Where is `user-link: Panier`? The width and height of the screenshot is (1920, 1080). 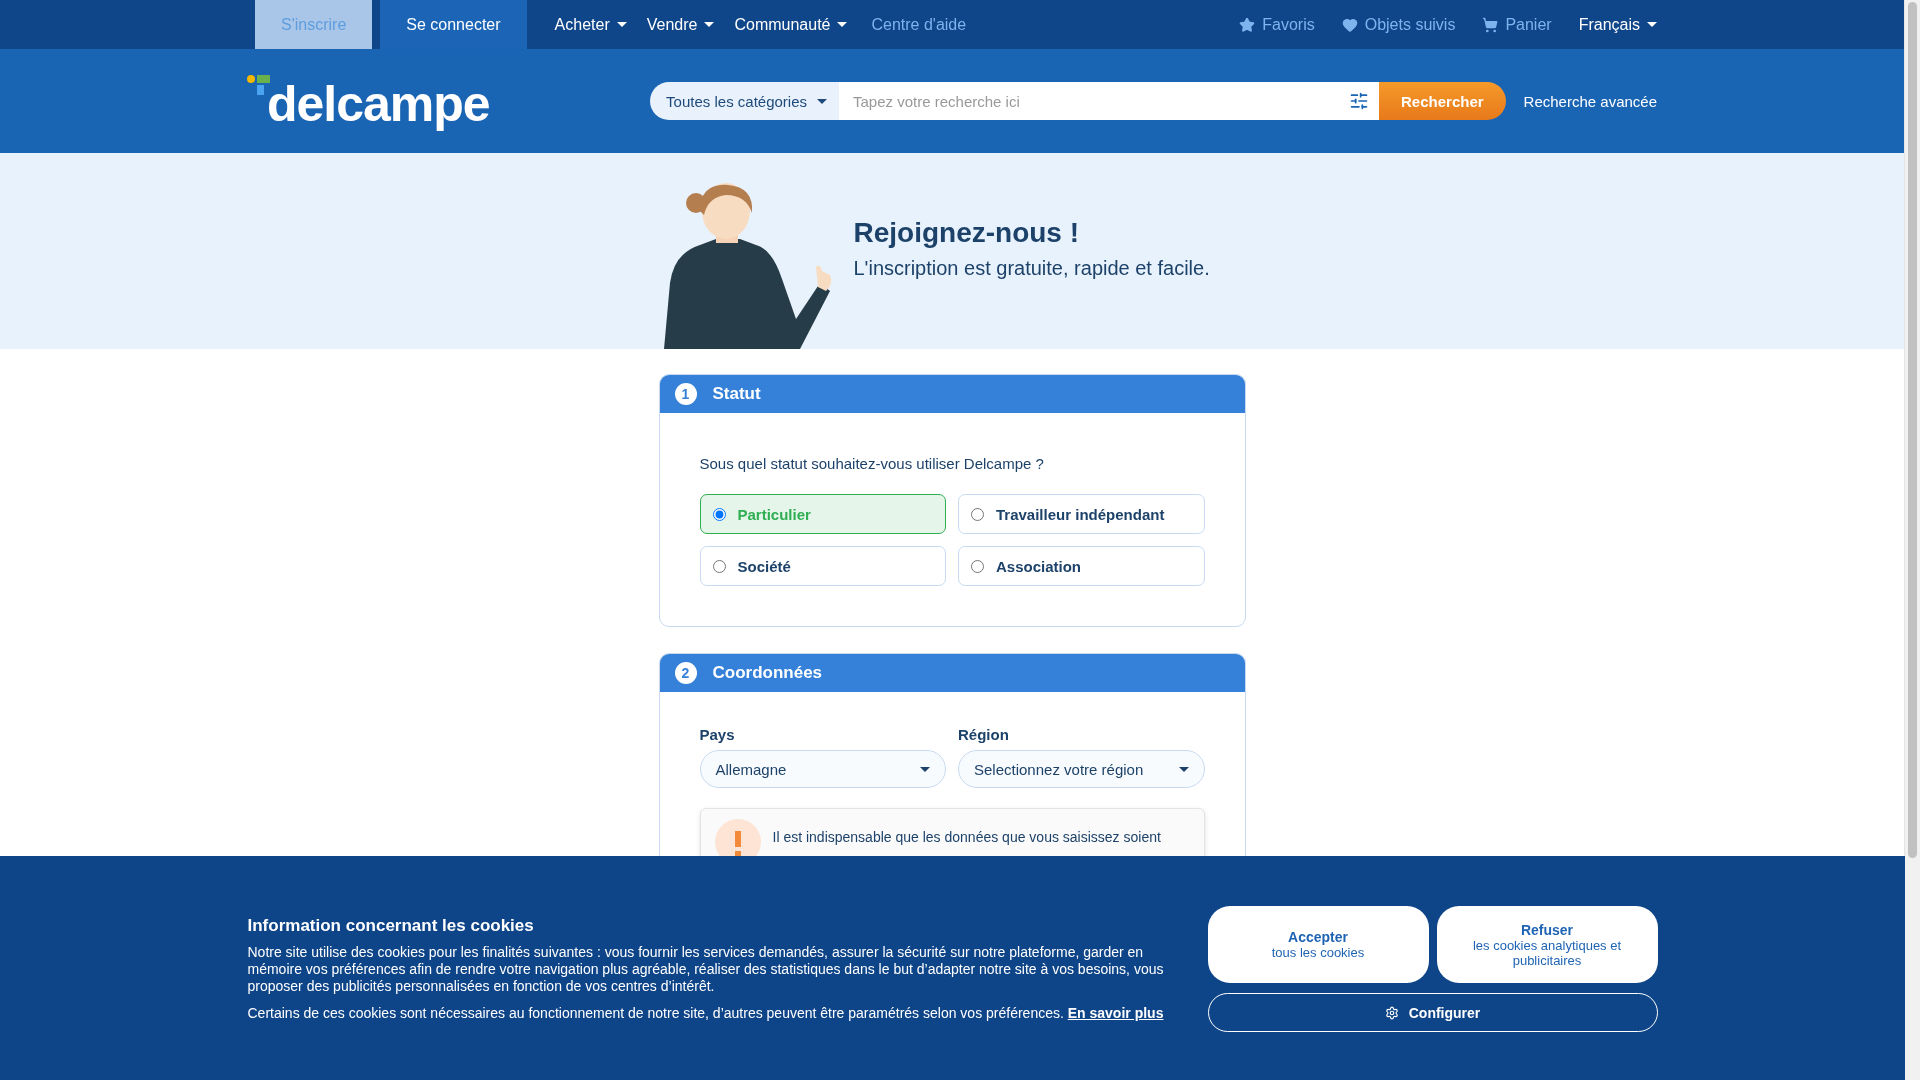 user-link: Panier is located at coordinates (1517, 24).